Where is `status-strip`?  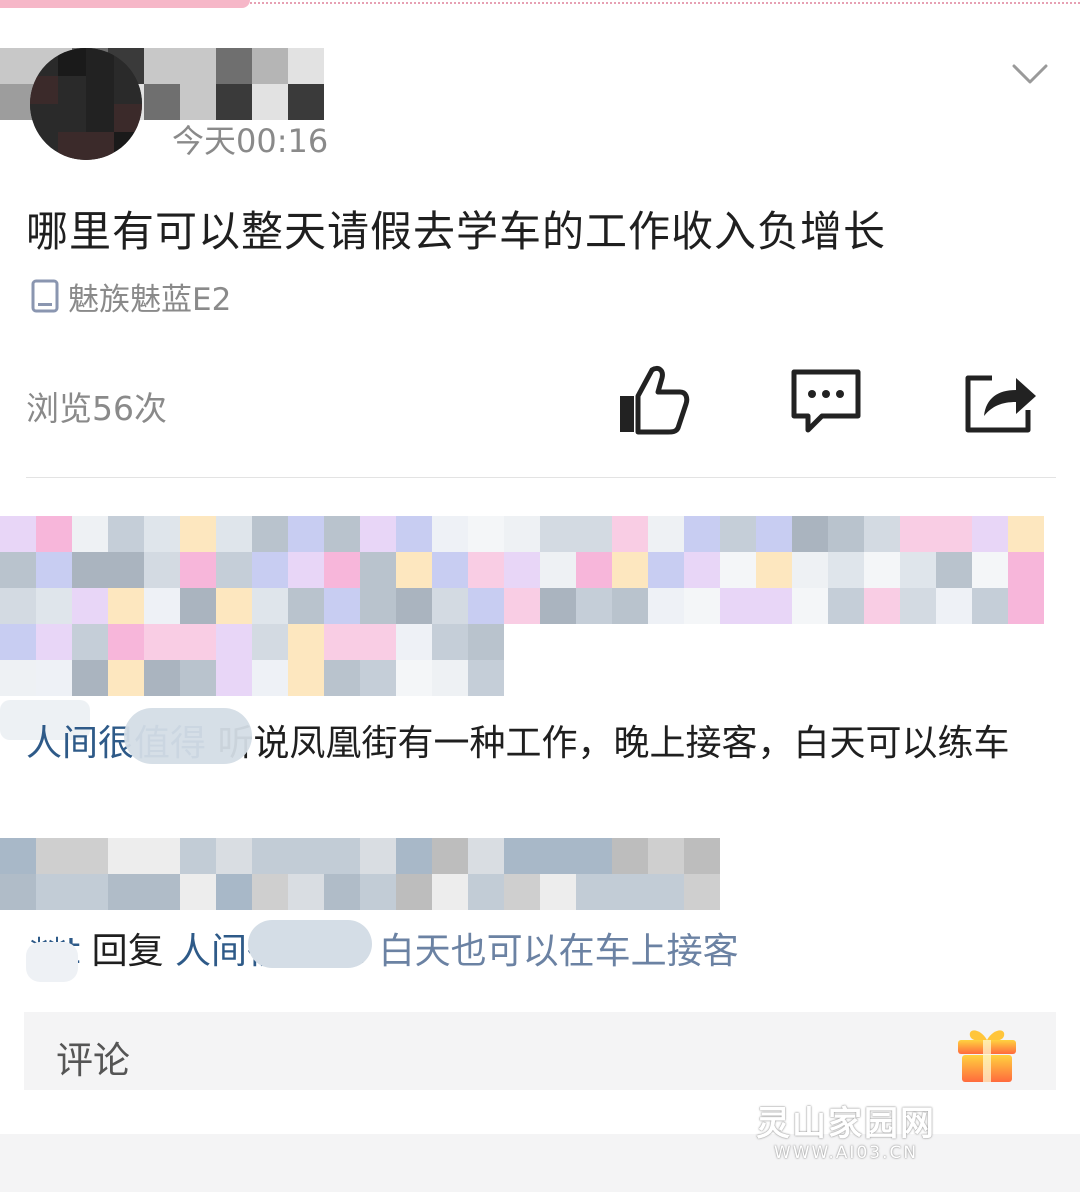
status-strip is located at coordinates (540, 4).